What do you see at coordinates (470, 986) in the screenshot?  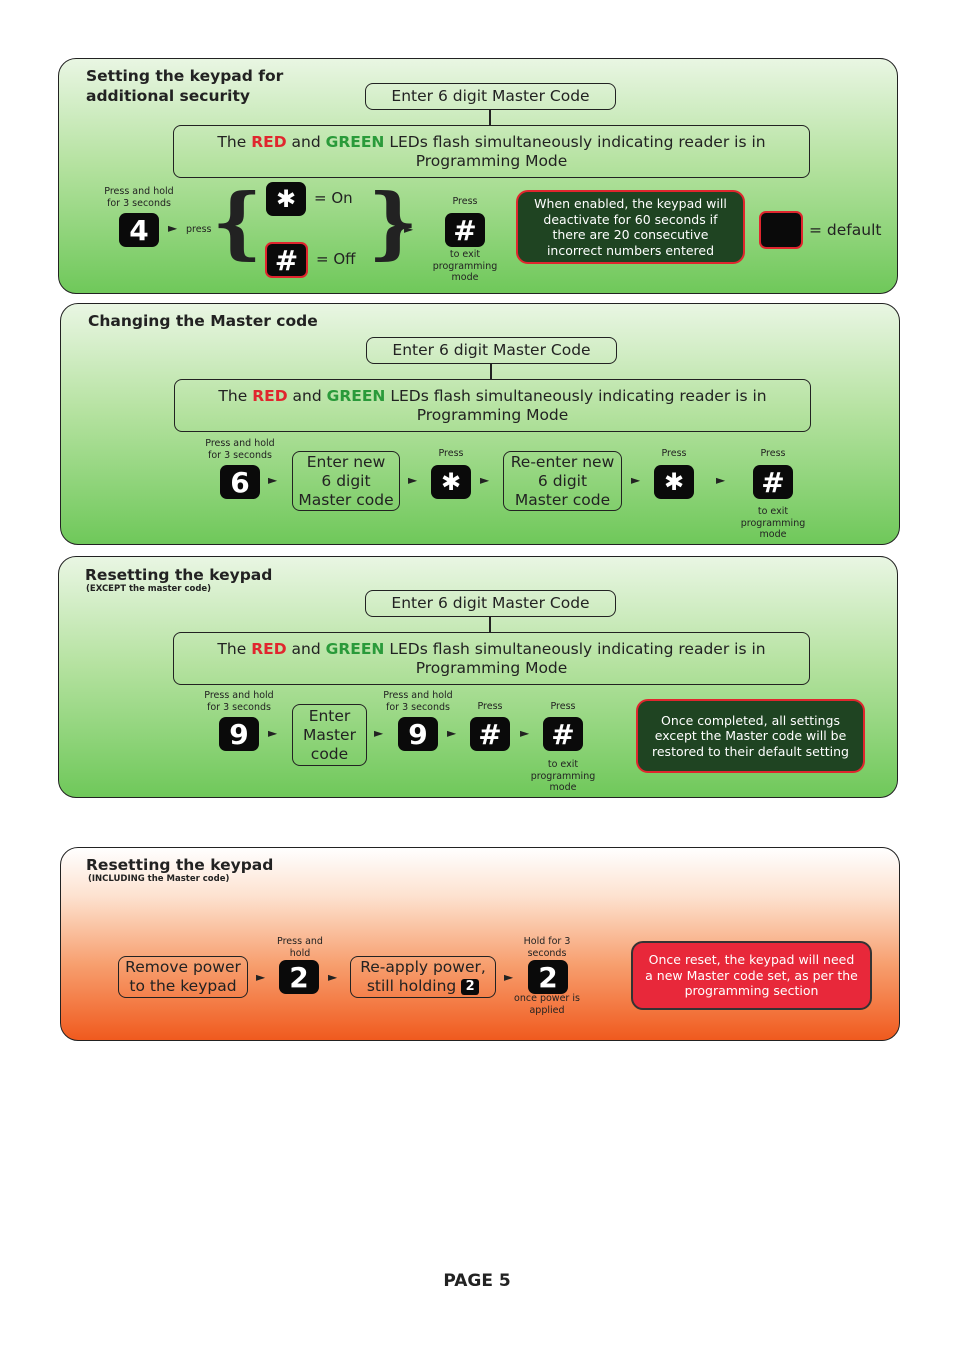 I see `inline-key-2: 2` at bounding box center [470, 986].